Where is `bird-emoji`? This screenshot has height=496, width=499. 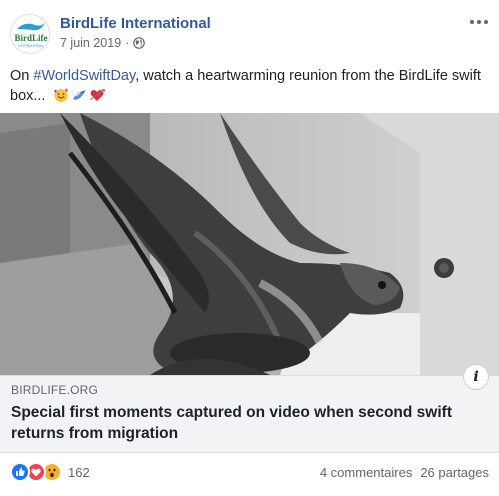
bird-emoji is located at coordinates (79, 95).